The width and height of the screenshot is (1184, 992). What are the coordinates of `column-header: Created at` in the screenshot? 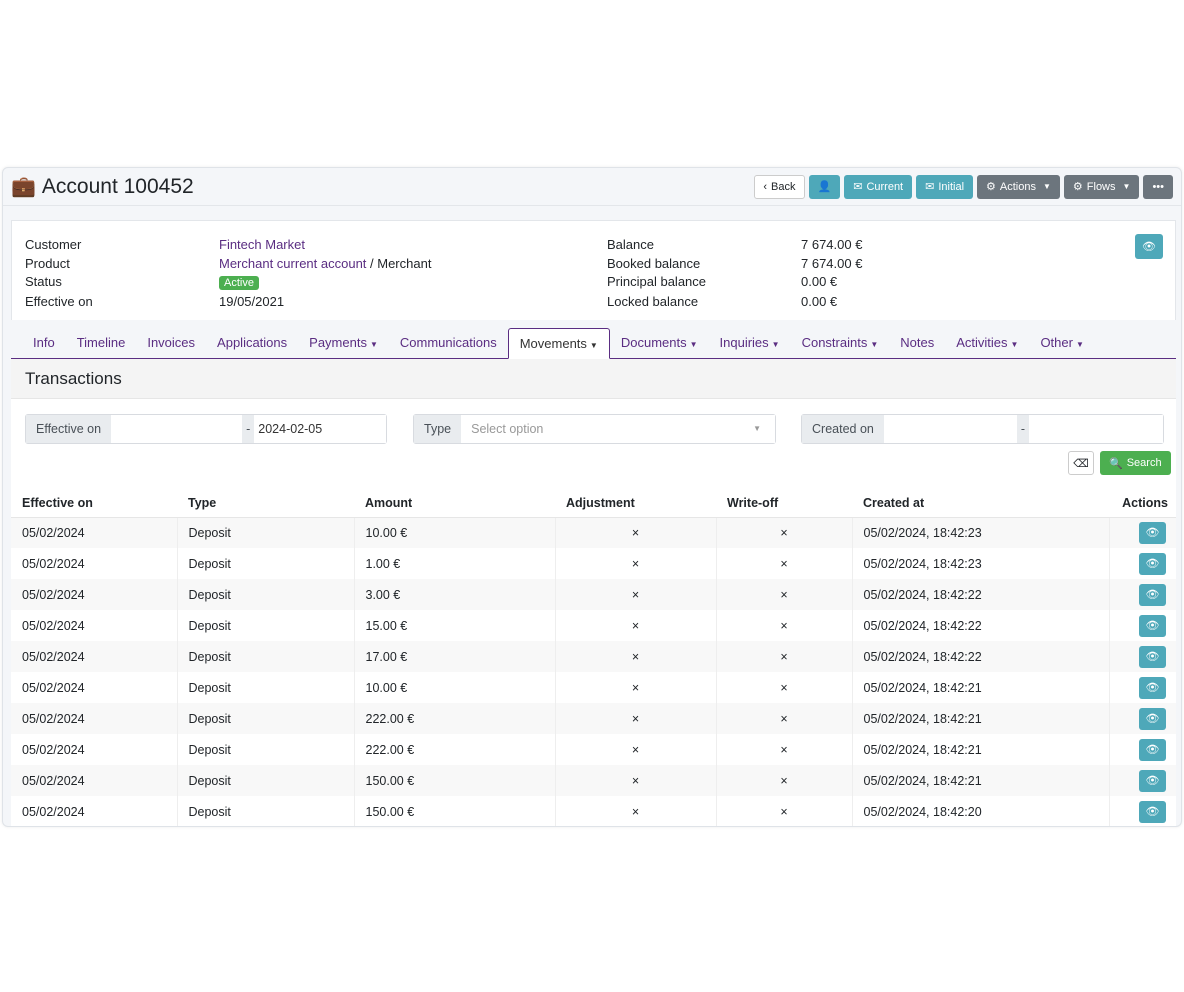 It's located at (980, 503).